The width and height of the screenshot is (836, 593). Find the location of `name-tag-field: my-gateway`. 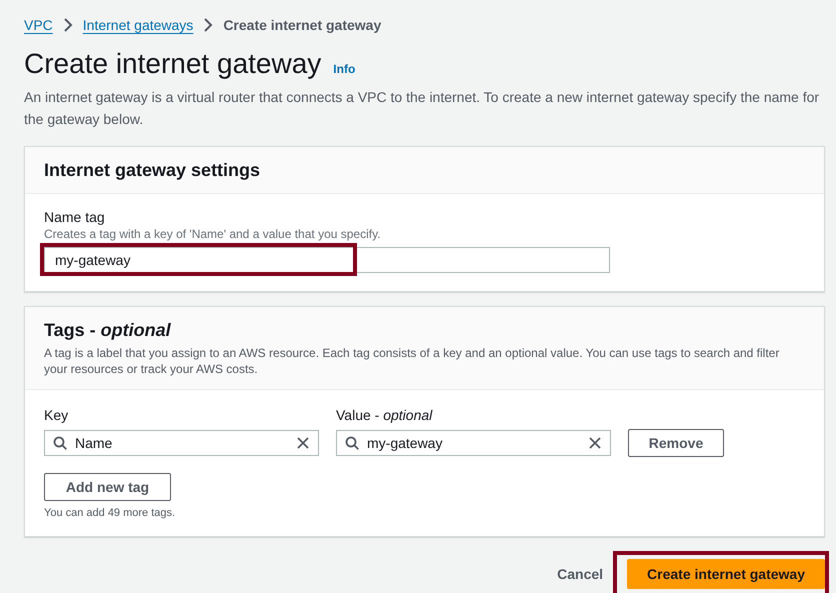

name-tag-field: my-gateway is located at coordinates (327, 260).